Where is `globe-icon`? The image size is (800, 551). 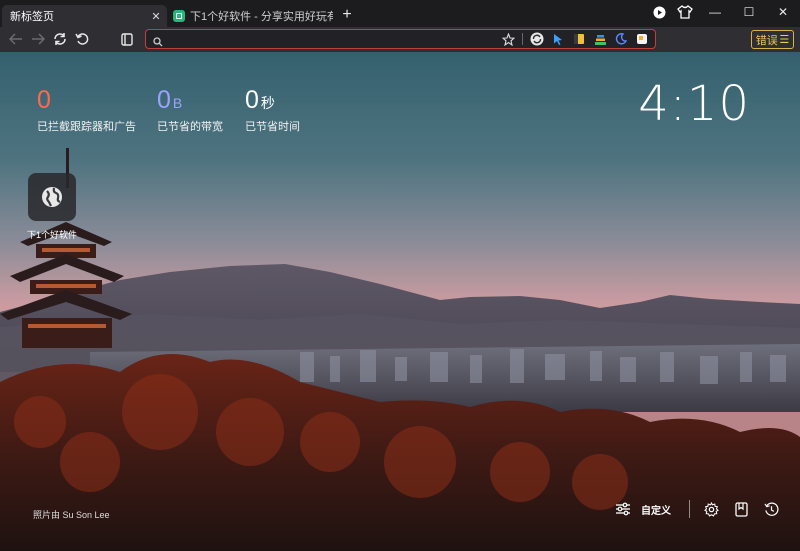
globe-icon is located at coordinates (52, 197).